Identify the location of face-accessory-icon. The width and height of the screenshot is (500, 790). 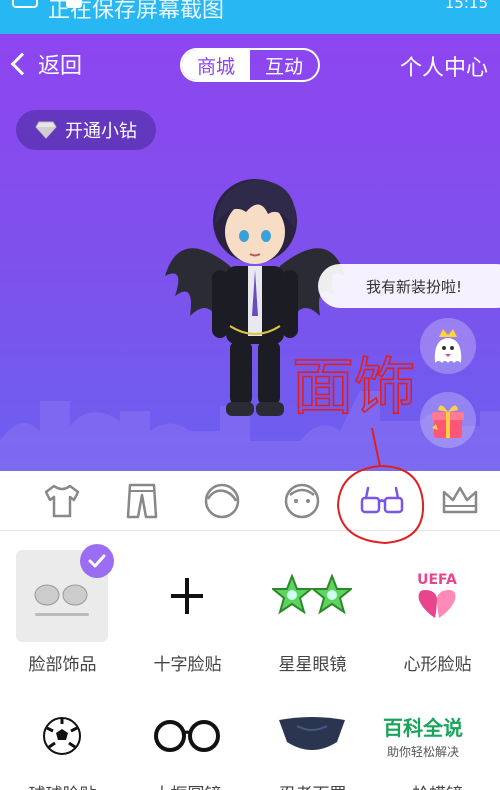
(61, 600).